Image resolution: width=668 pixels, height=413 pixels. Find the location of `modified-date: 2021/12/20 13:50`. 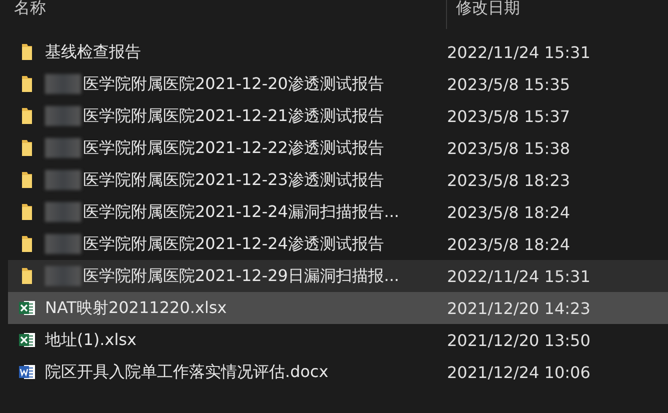

modified-date: 2021/12/20 13:50 is located at coordinates (518, 340).